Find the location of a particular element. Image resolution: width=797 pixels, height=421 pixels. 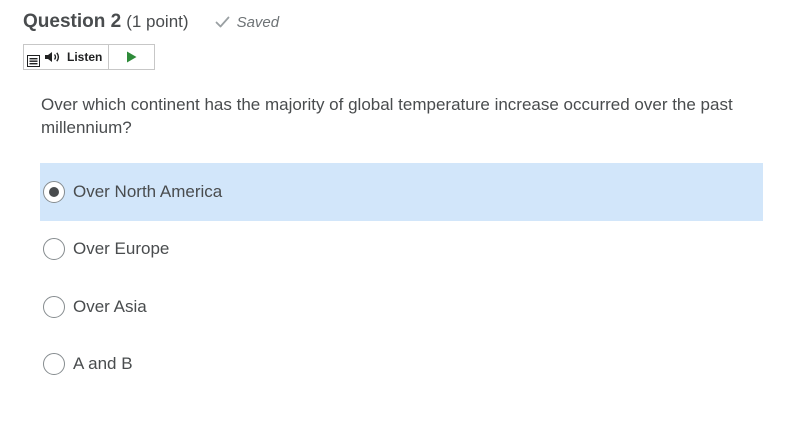

answer-option-label: A and B is located at coordinates (103, 364).